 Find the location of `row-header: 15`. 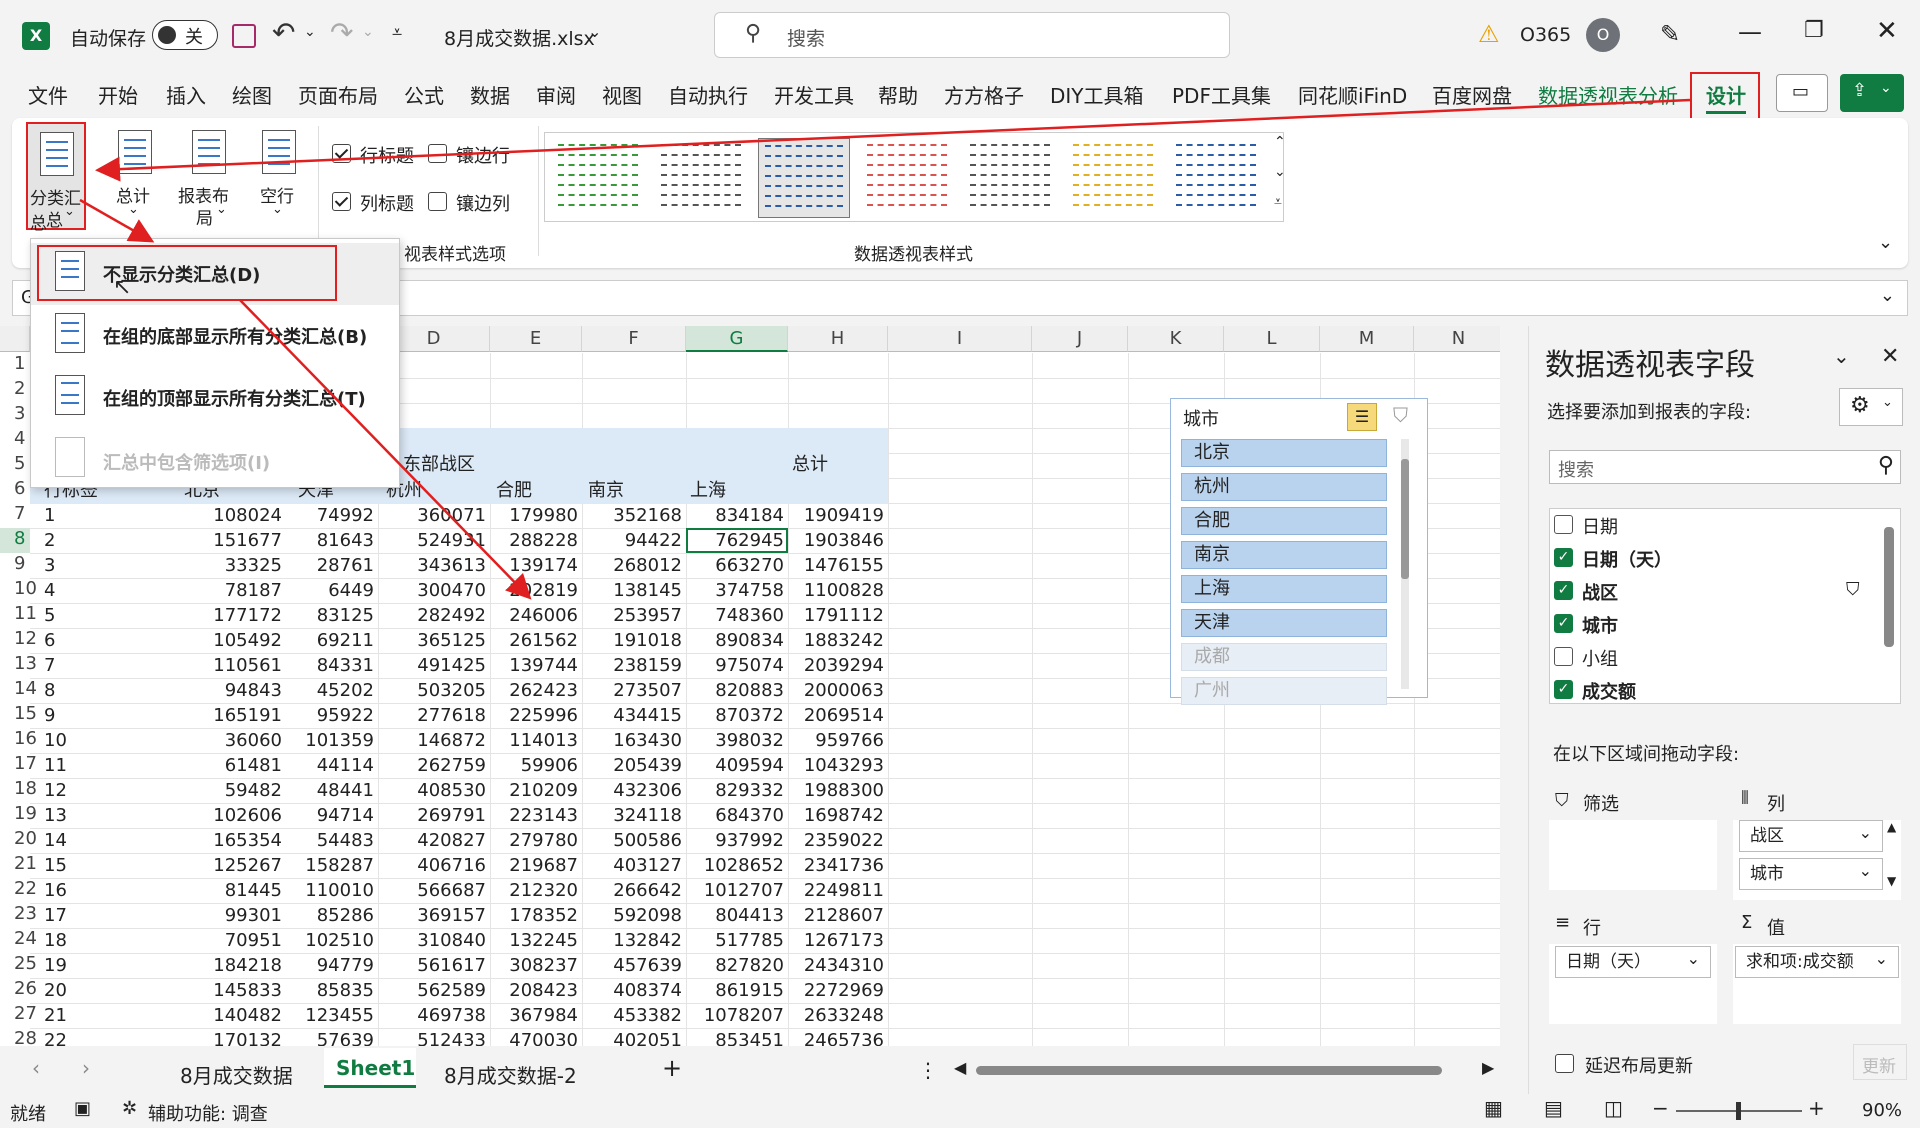

row-header: 15 is located at coordinates (18, 715).